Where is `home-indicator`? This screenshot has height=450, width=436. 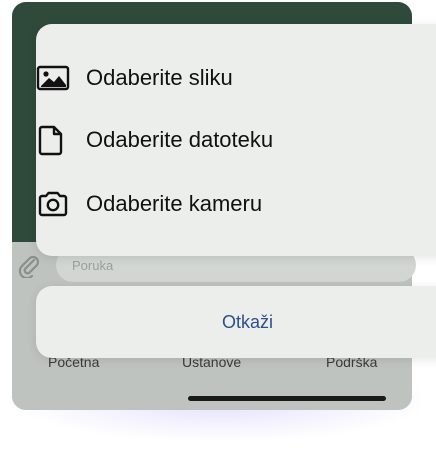 home-indicator is located at coordinates (287, 398).